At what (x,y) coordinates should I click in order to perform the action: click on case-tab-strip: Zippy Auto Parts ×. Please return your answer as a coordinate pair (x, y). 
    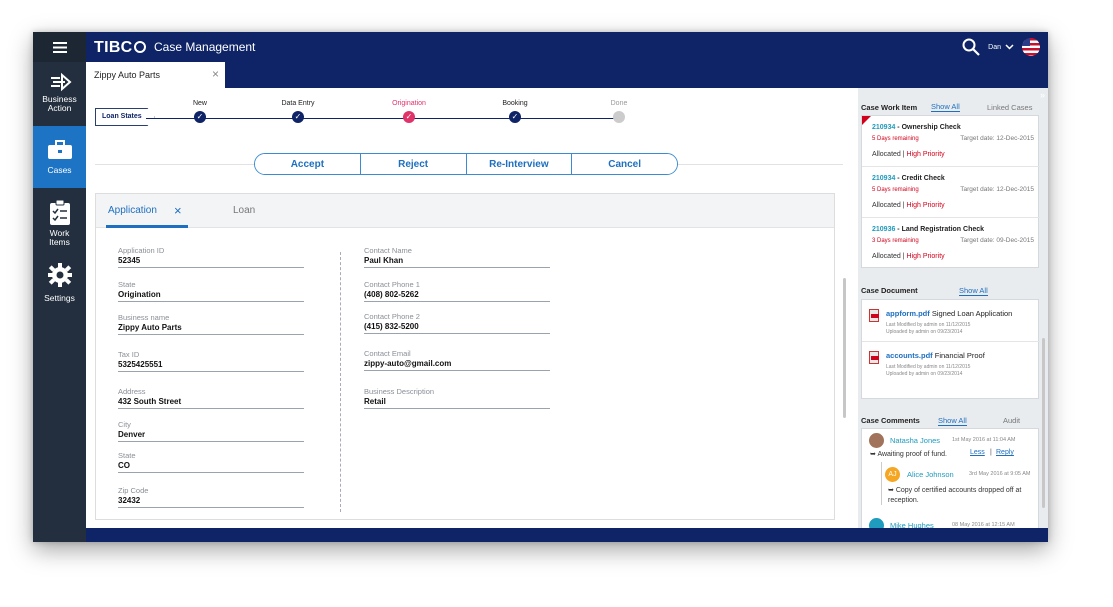
    Looking at the image, I should click on (567, 75).